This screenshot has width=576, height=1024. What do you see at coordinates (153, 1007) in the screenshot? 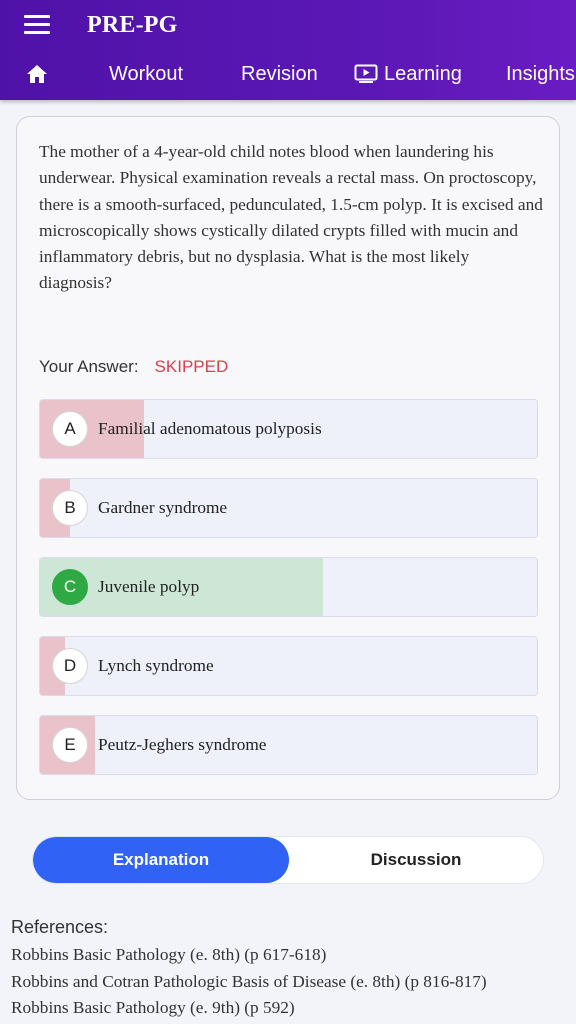
I see `reference-item: Robbins Basic Pathology (e. 9th) (p 592)` at bounding box center [153, 1007].